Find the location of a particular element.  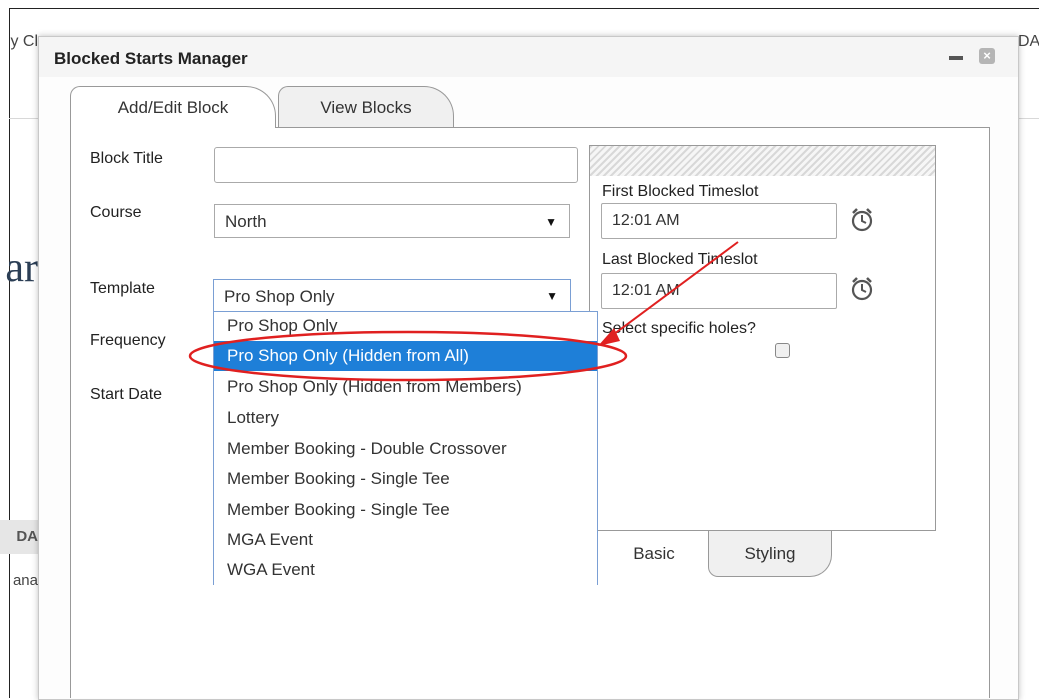

block-title-input is located at coordinates (396, 165).